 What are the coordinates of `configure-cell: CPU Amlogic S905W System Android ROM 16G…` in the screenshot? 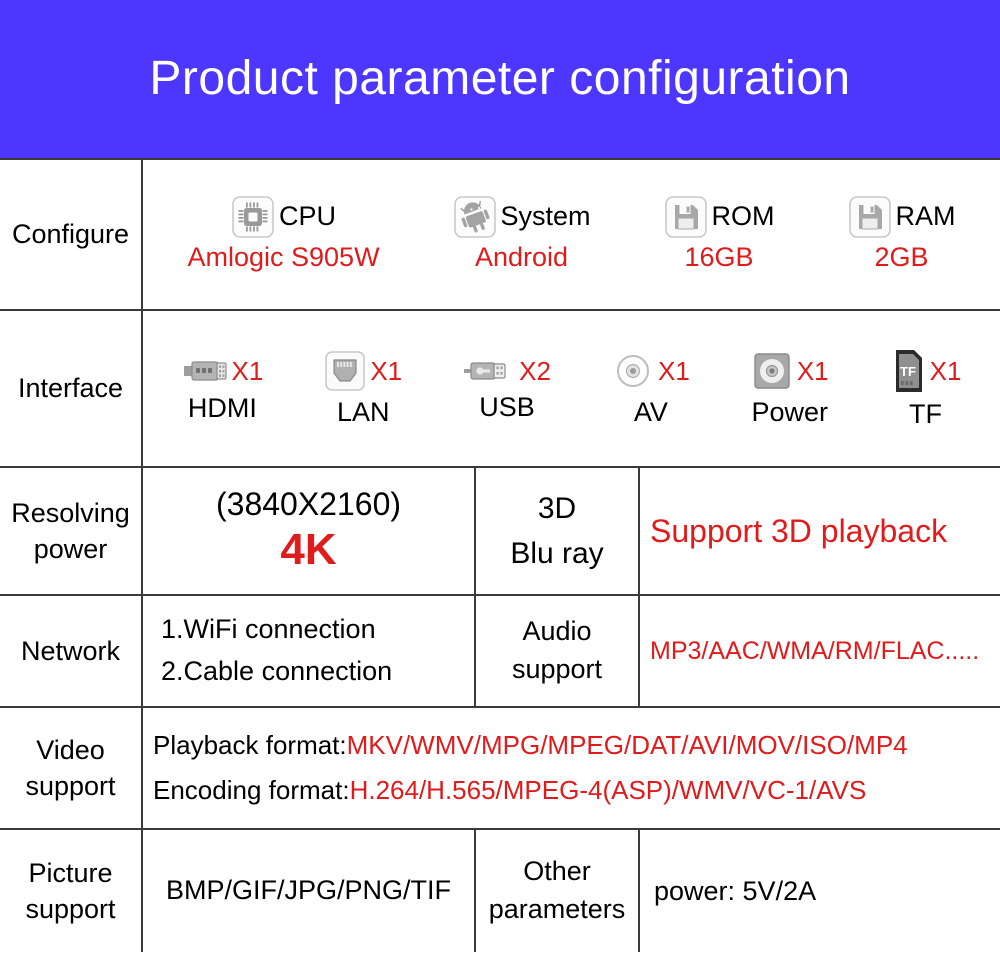 It's located at (570, 234).